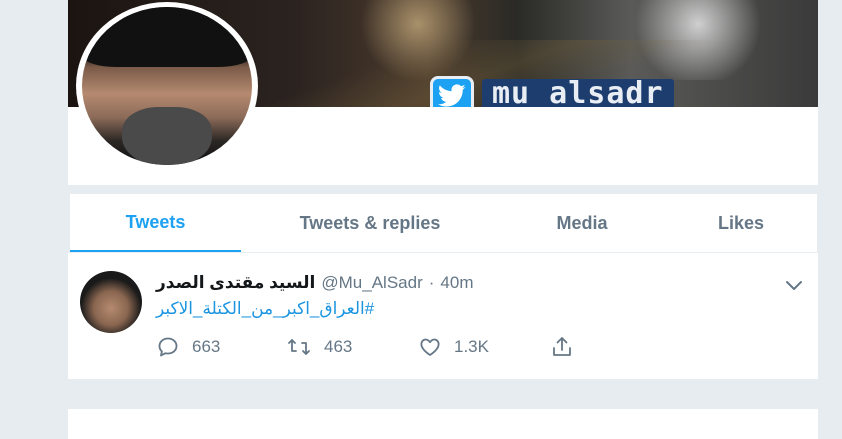  I want to click on tweet-header: السيد مقتدى الصدر @Mu_AlSadr · 40m, so click(315, 283).